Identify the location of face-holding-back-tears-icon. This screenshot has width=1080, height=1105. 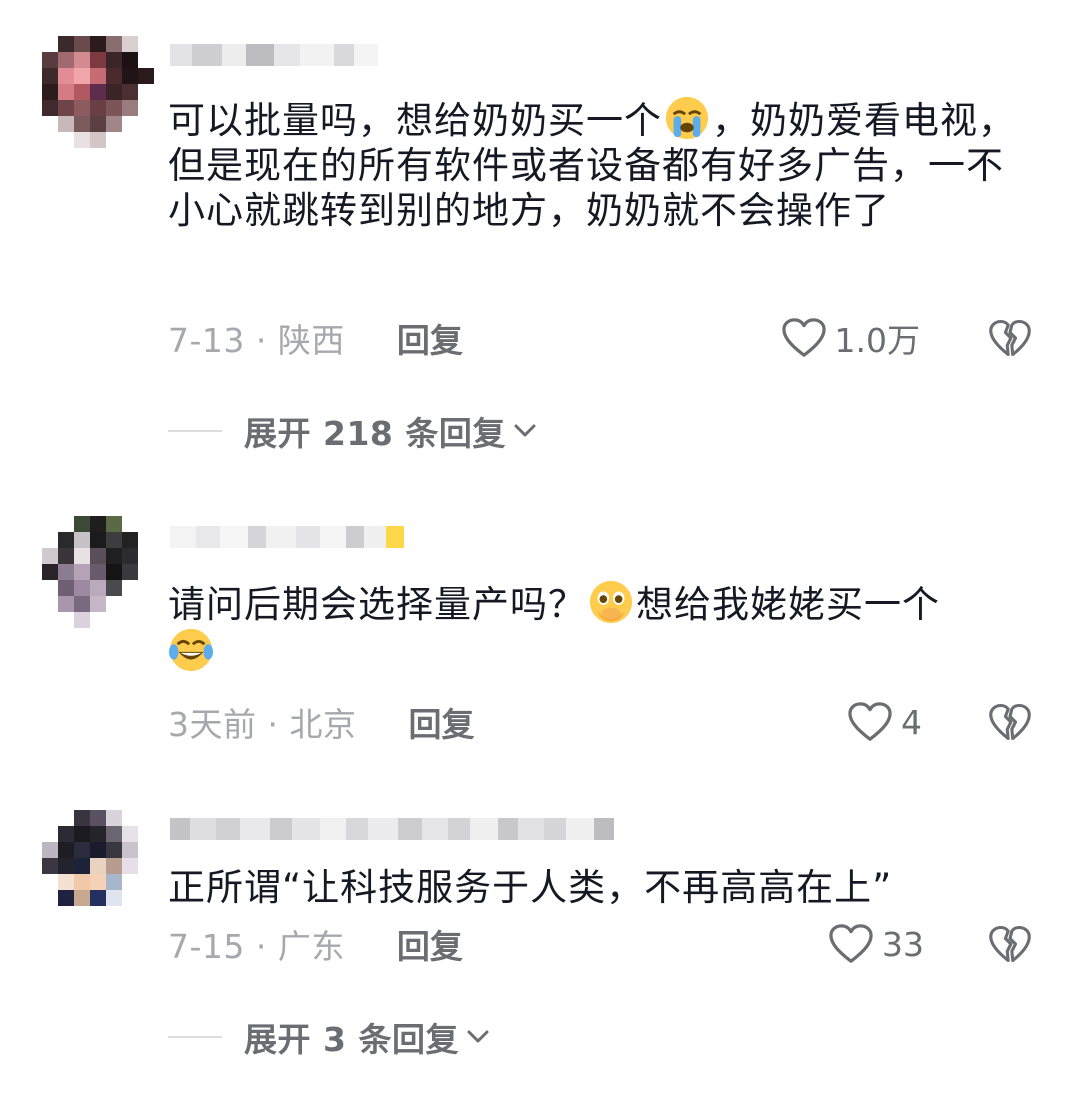
(611, 602).